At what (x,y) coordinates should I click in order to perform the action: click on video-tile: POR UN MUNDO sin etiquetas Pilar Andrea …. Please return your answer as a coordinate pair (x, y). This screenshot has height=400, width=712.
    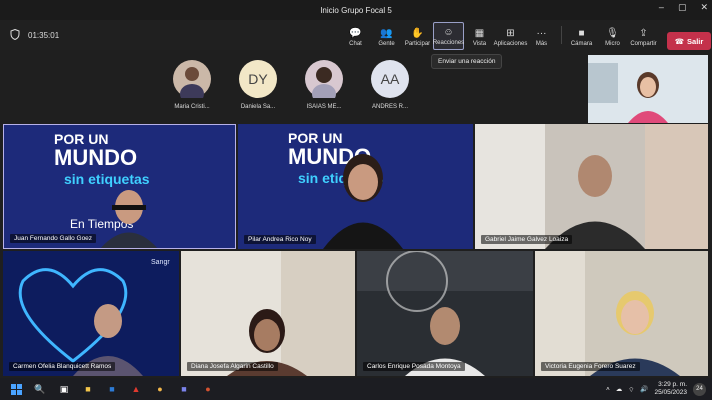
    Looking at the image, I should click on (355, 186).